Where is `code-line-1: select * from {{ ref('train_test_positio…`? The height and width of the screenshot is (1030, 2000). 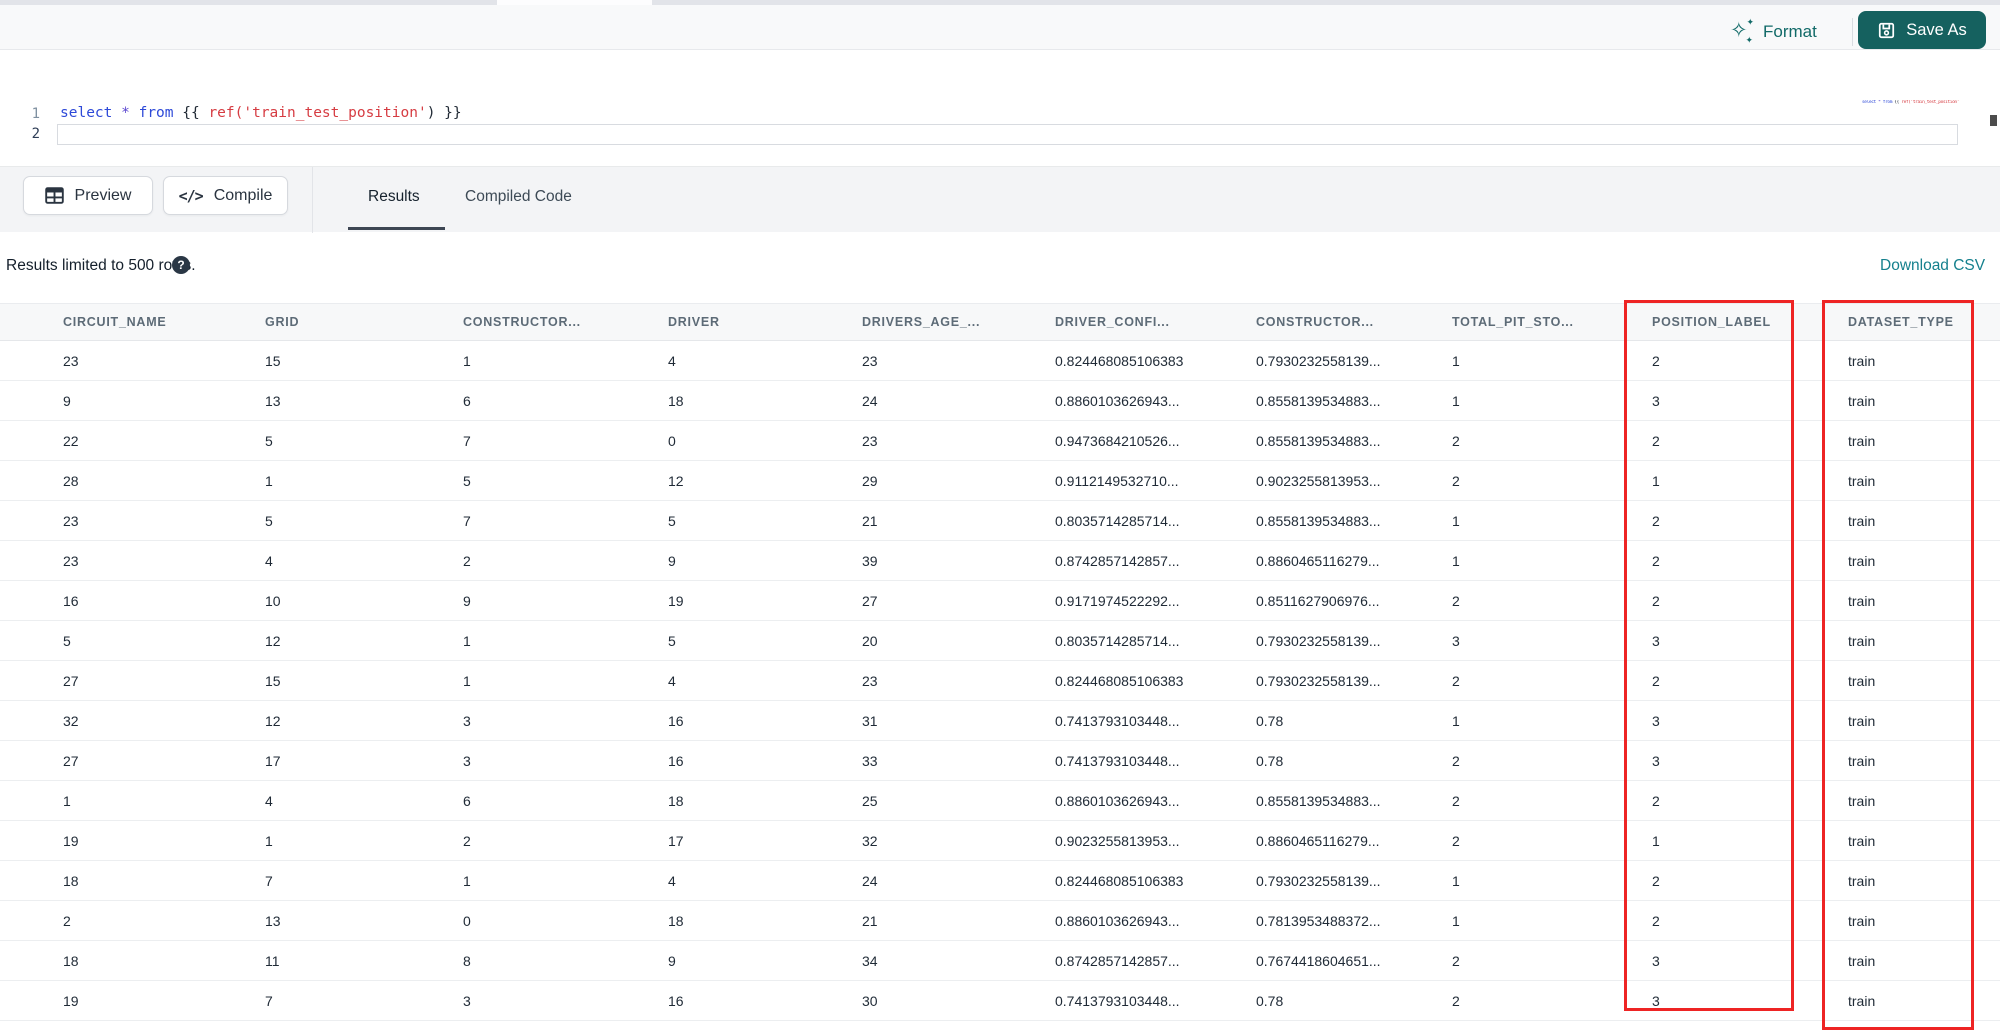
code-line-1: select * from {{ ref('train_test_positio… is located at coordinates (261, 113).